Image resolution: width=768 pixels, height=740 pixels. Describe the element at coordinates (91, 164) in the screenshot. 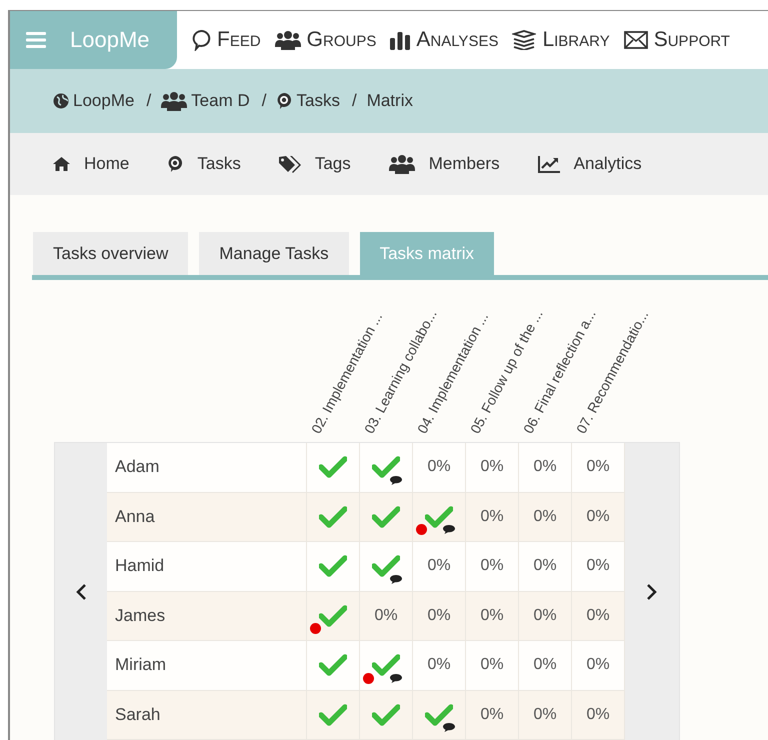

I see `subnav-link: Home` at that location.